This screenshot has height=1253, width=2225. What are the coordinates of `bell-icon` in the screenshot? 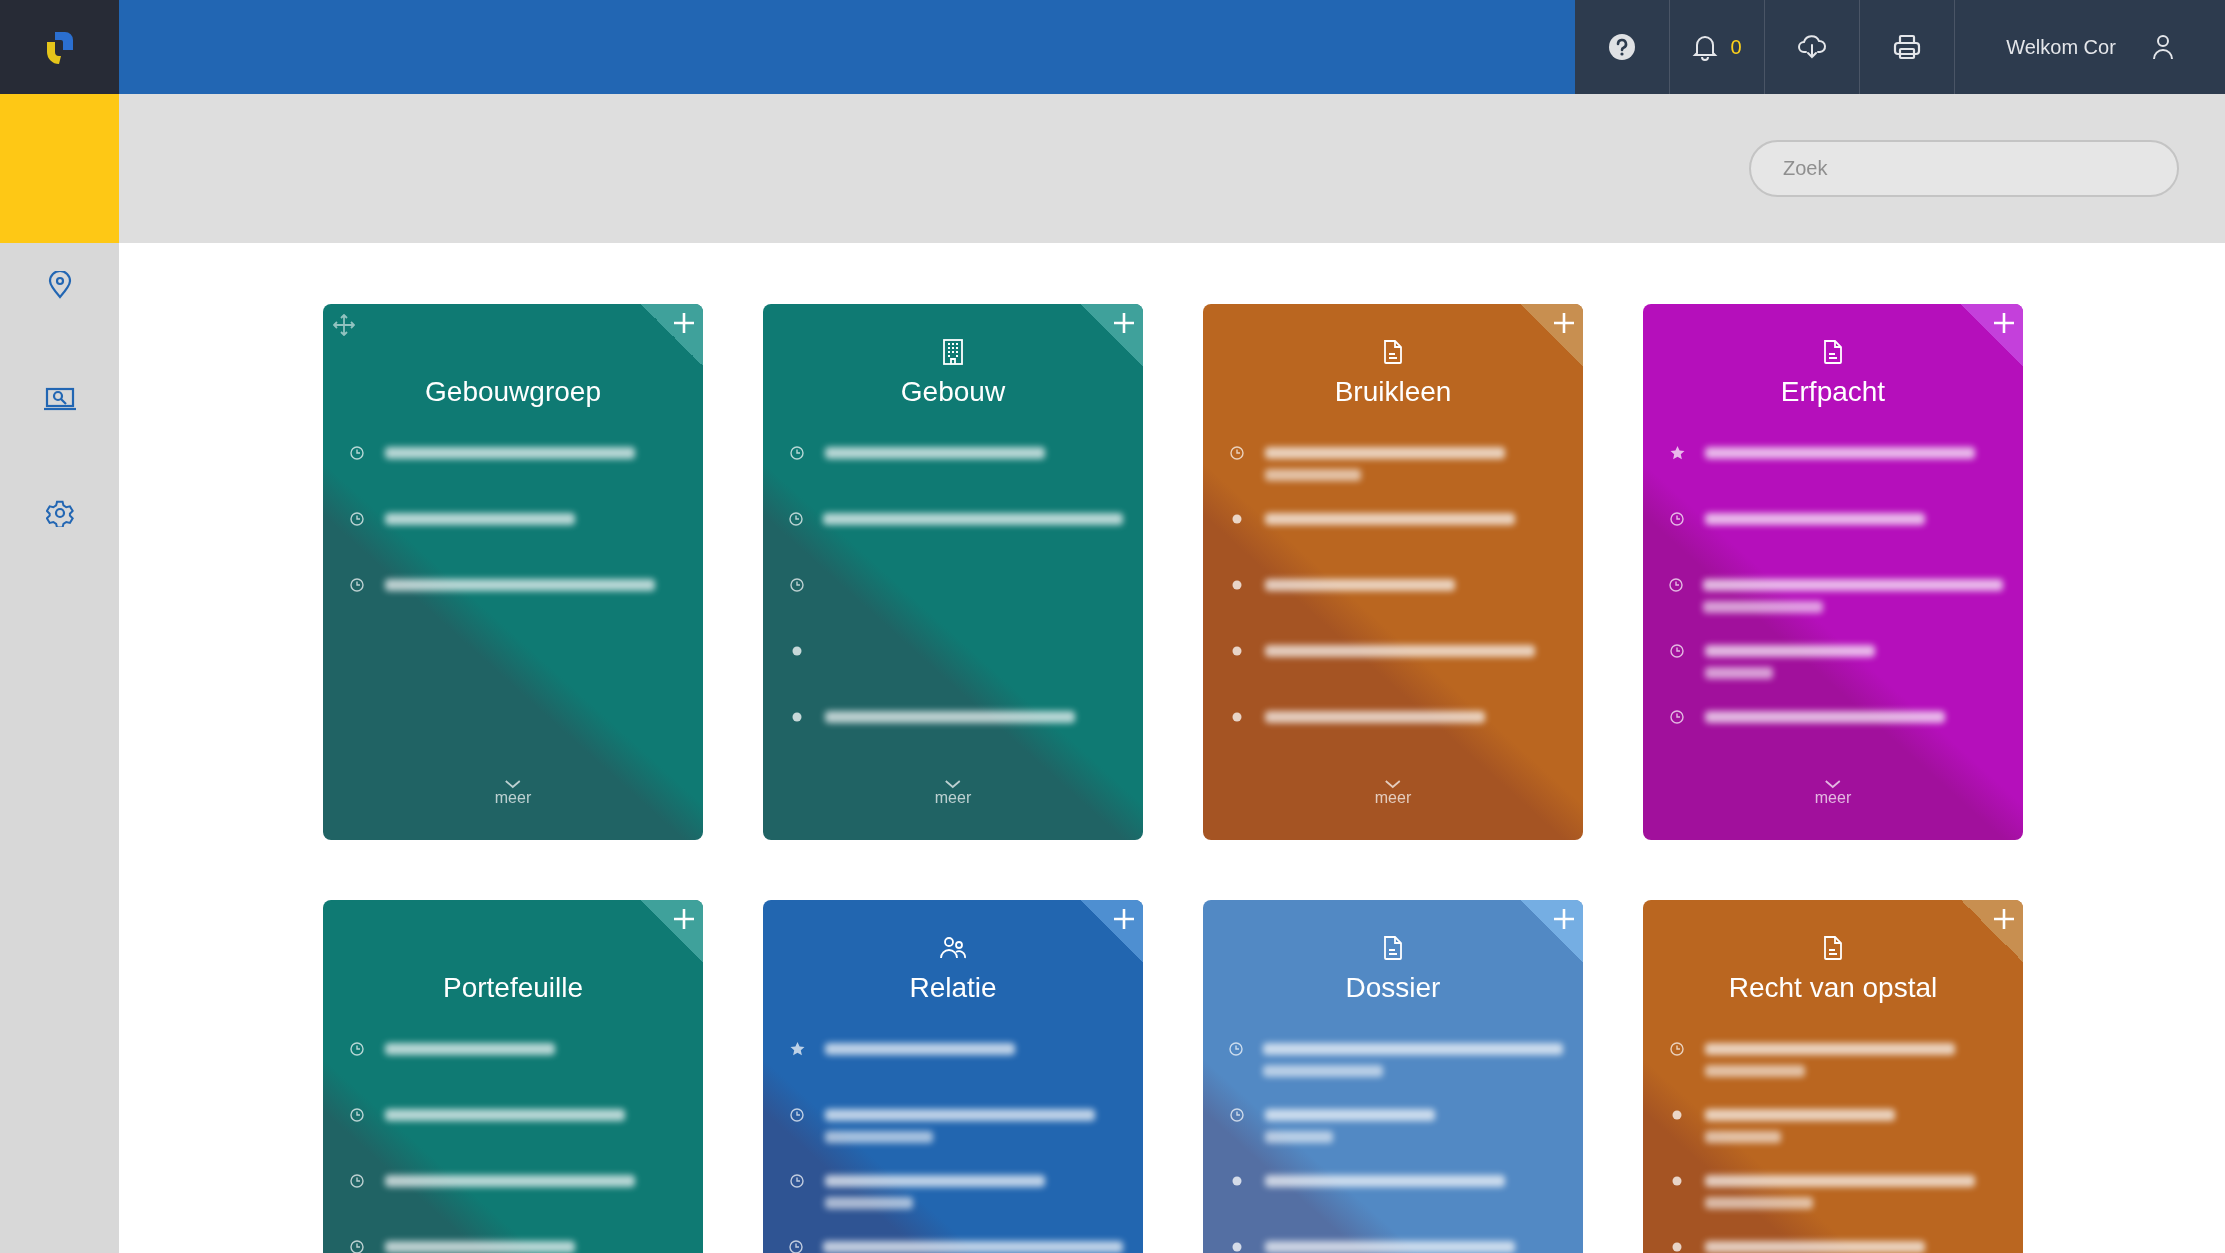 It's located at (1705, 47).